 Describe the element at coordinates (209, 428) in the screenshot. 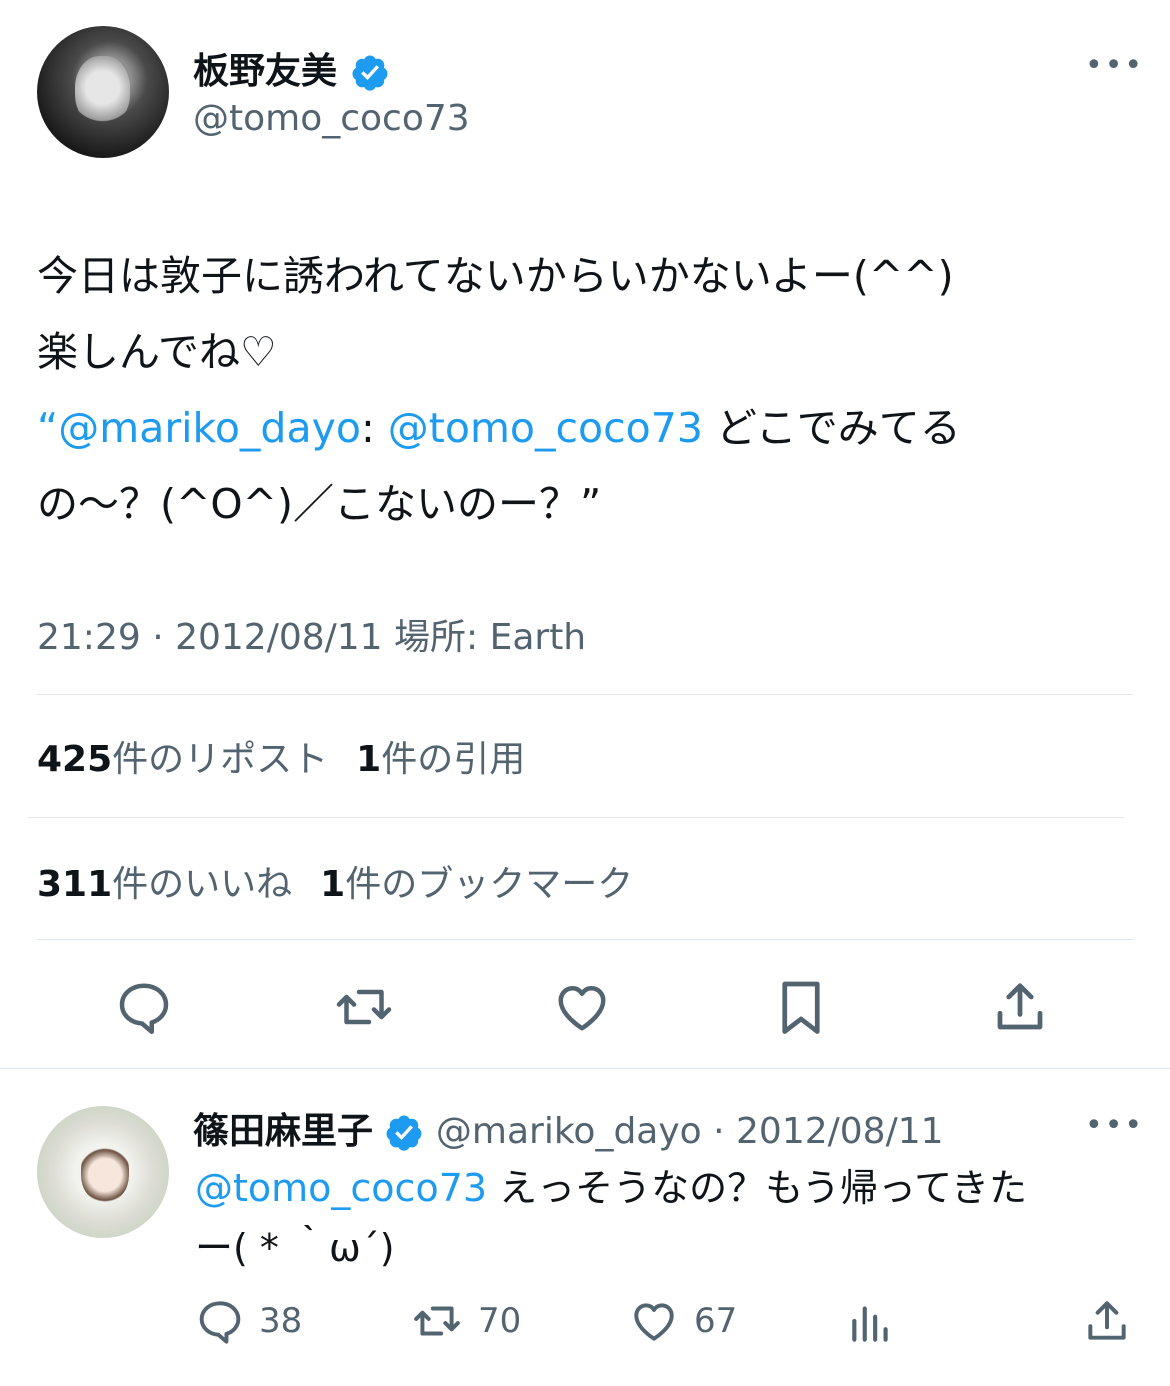

I see `mention-link: @mariko_dayo` at that location.